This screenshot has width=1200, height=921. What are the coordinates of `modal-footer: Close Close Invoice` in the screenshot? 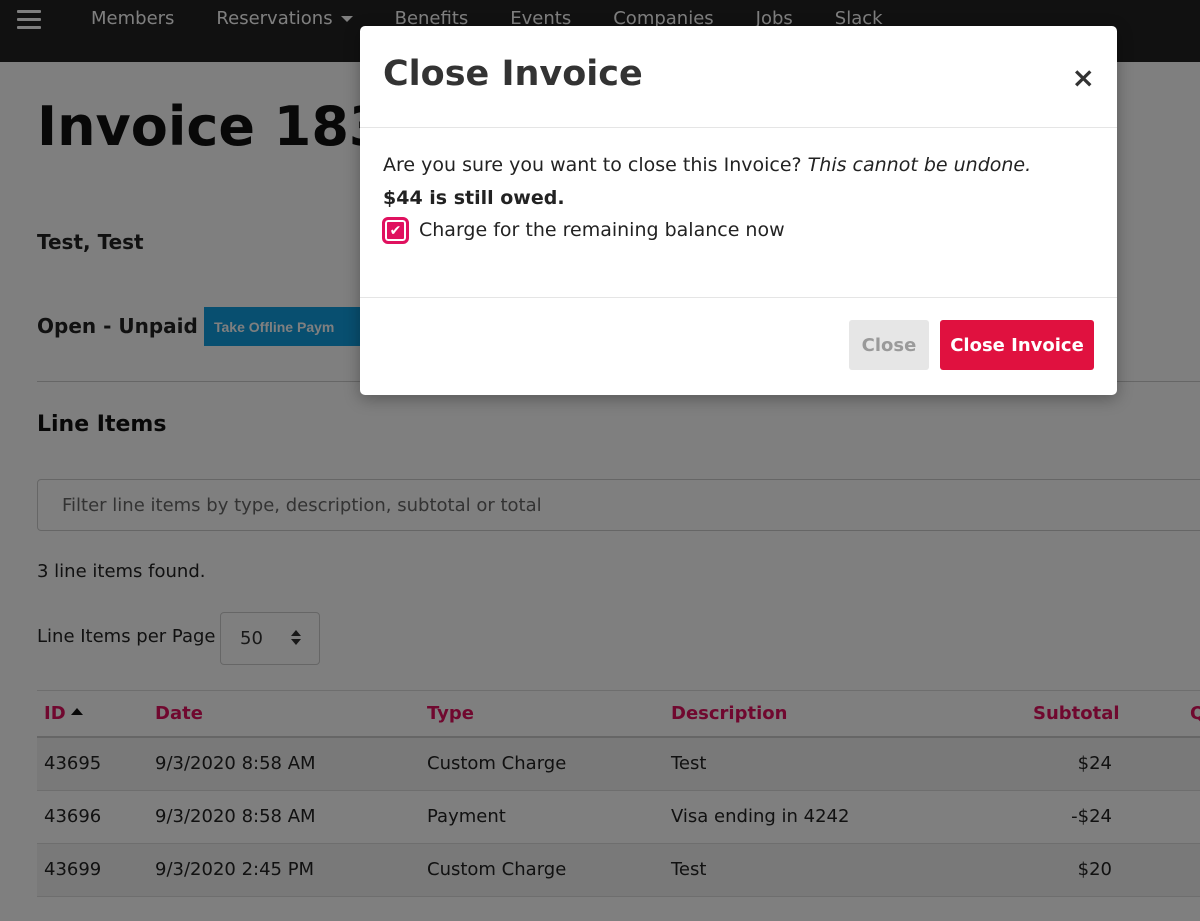 It's located at (738, 346).